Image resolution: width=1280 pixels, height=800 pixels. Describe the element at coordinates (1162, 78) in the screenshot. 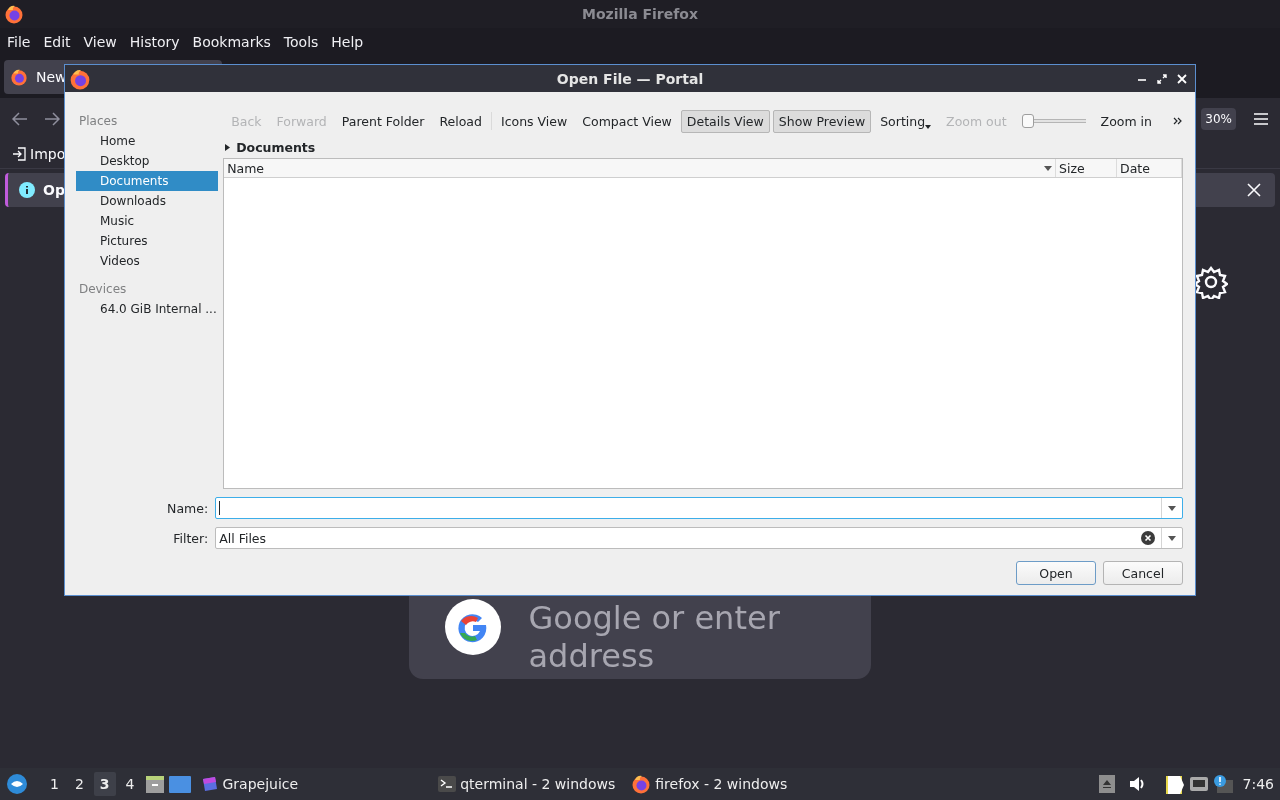

I see `maximize-icon` at that location.